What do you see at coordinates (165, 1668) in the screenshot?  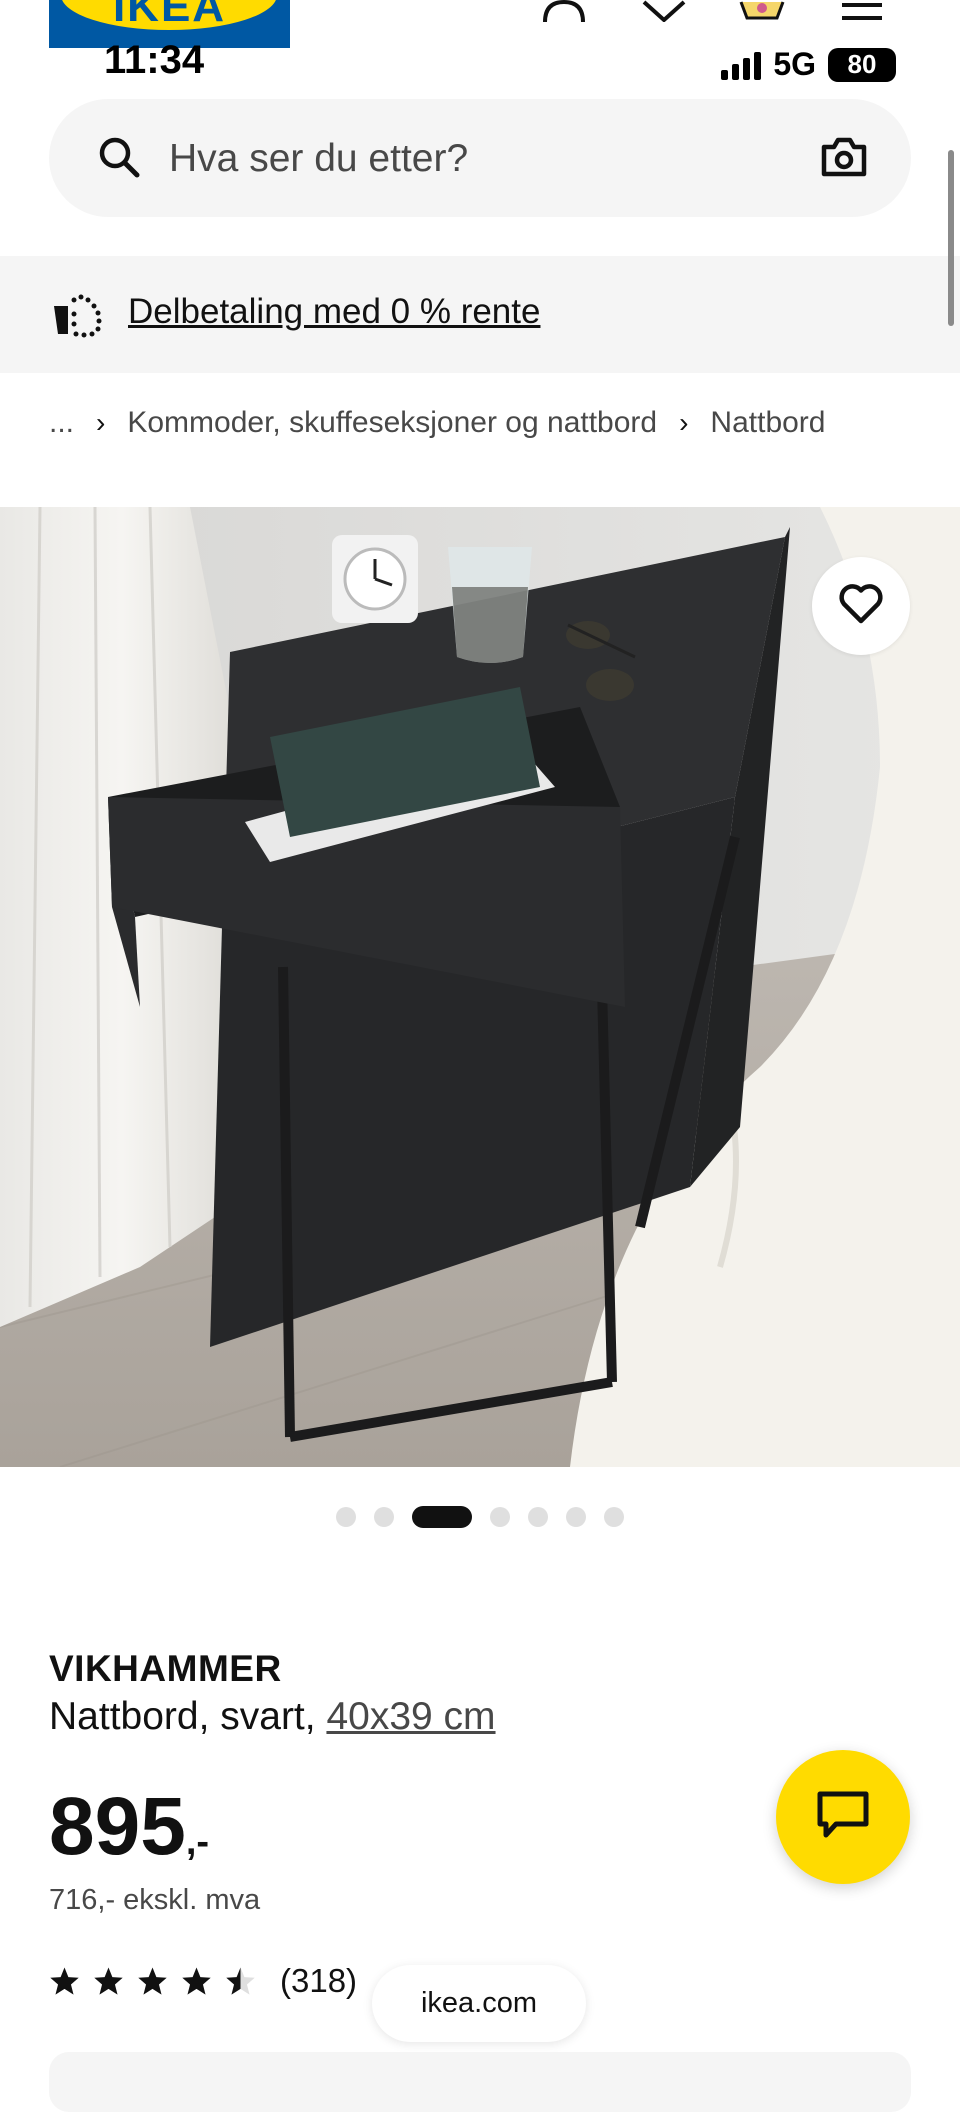 I see `product-name: VIKHAMMER` at bounding box center [165, 1668].